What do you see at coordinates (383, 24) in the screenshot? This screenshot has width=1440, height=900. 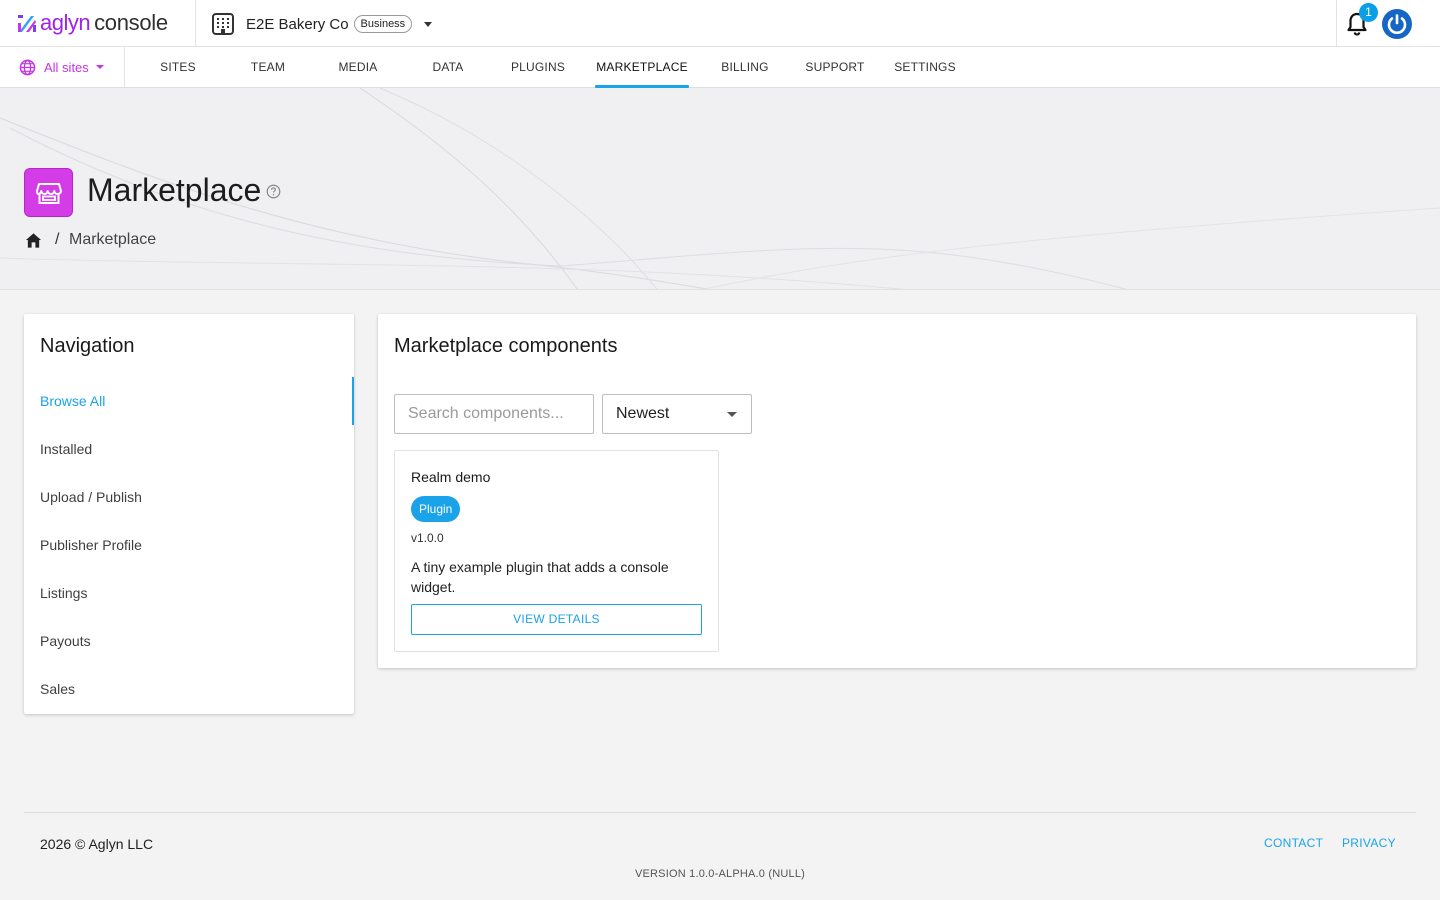 I see `plan-badge: Business` at bounding box center [383, 24].